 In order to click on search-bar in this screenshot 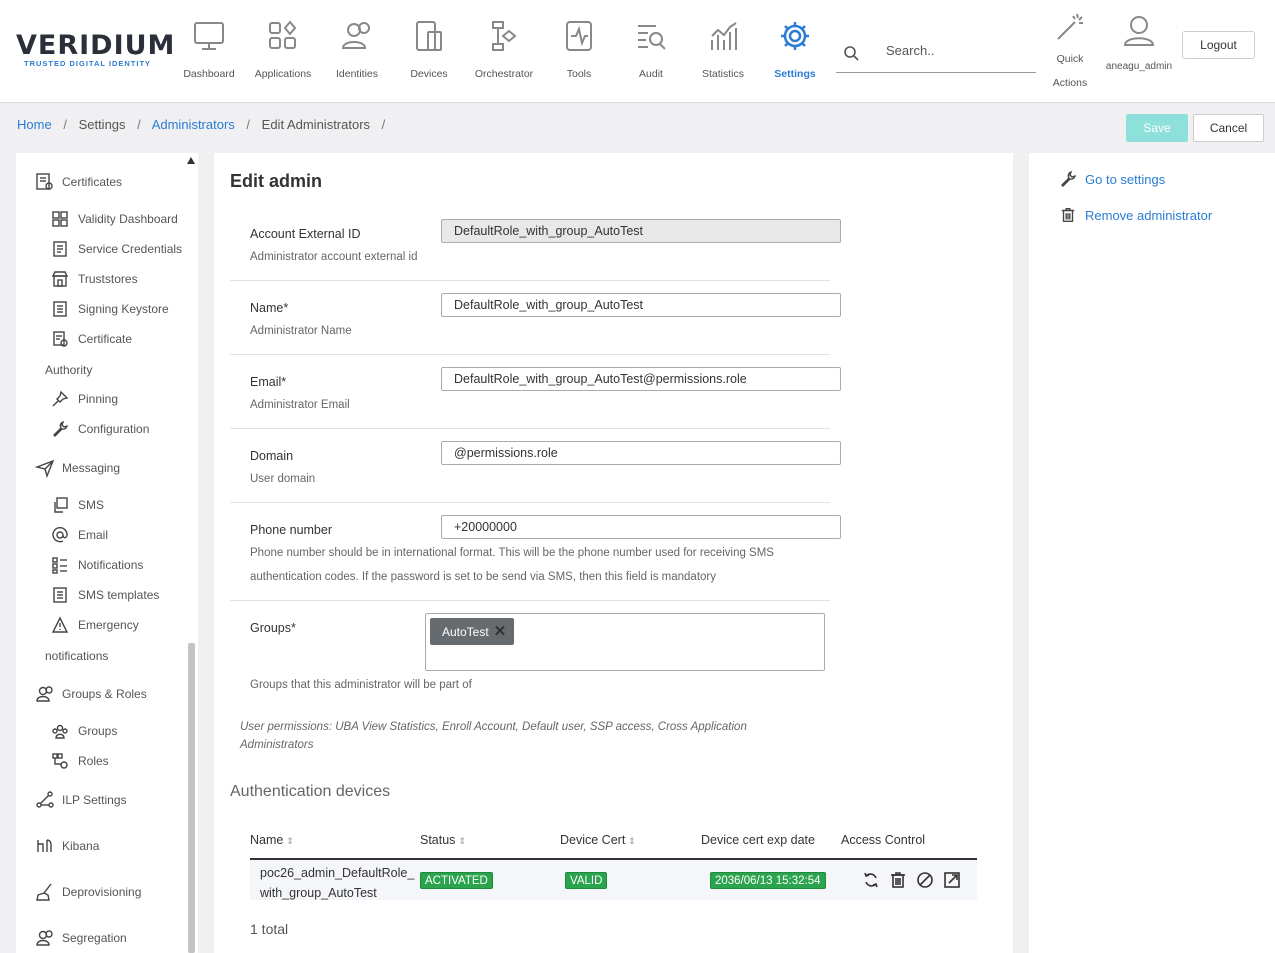, I will do `click(936, 56)`.